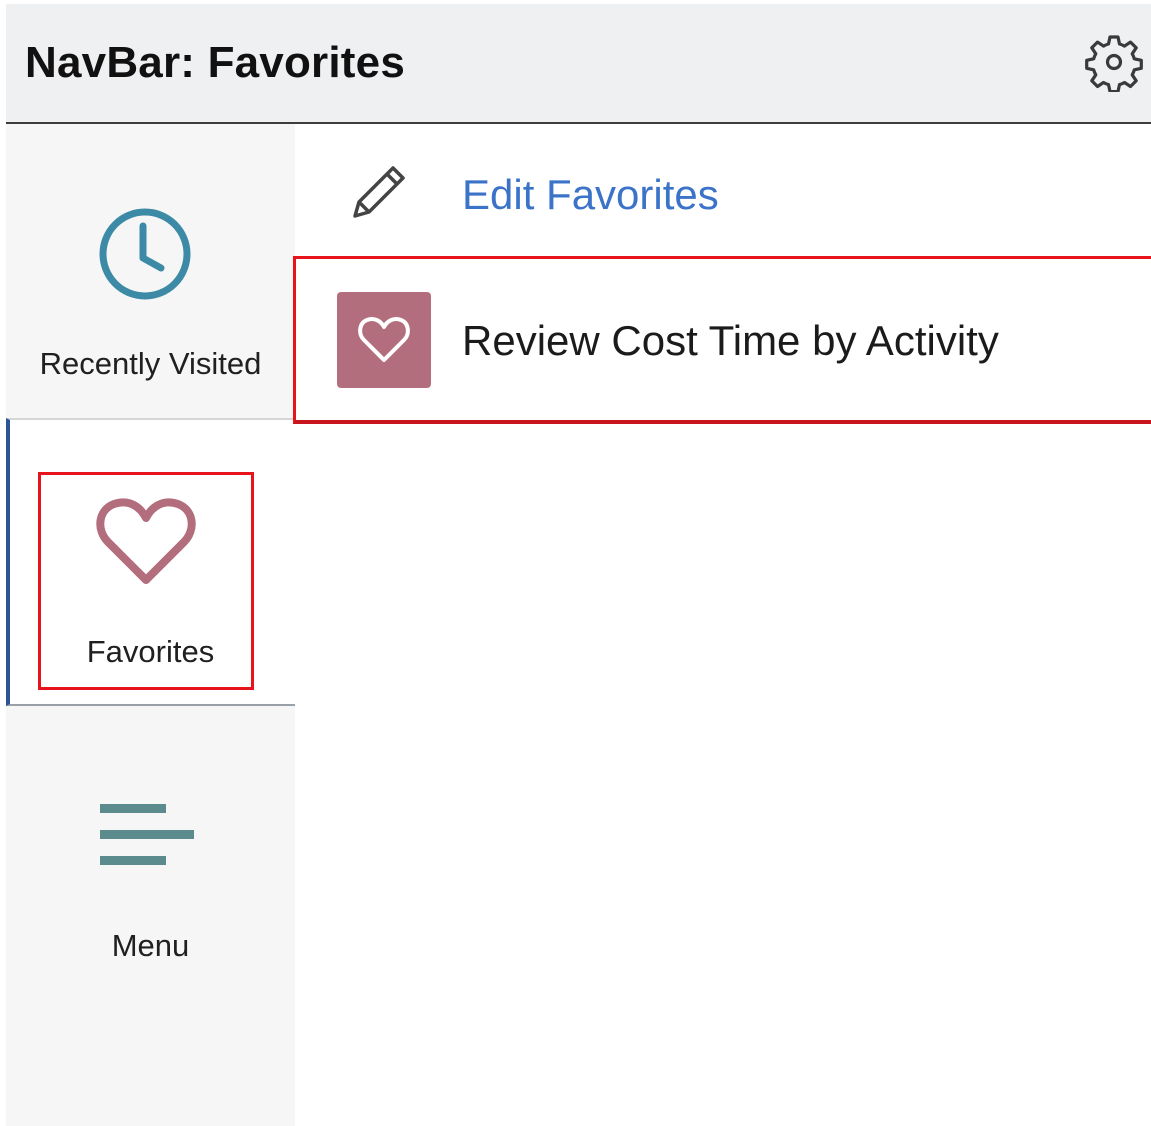 The image size is (1151, 1126). I want to click on panel-header: NavBar: Favorites, so click(578, 64).